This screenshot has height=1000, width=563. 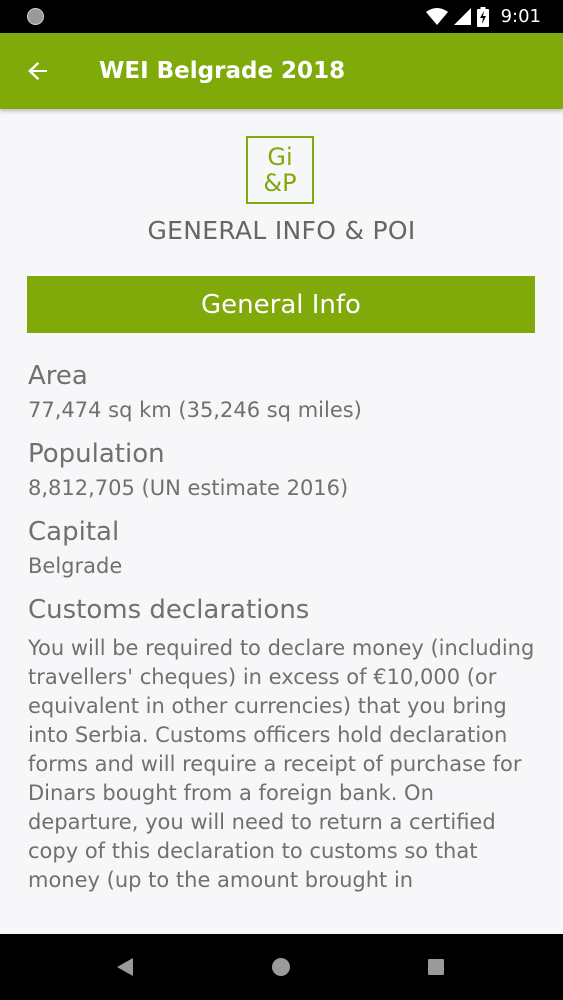 What do you see at coordinates (520, 16) in the screenshot?
I see `status-time: 9:01` at bounding box center [520, 16].